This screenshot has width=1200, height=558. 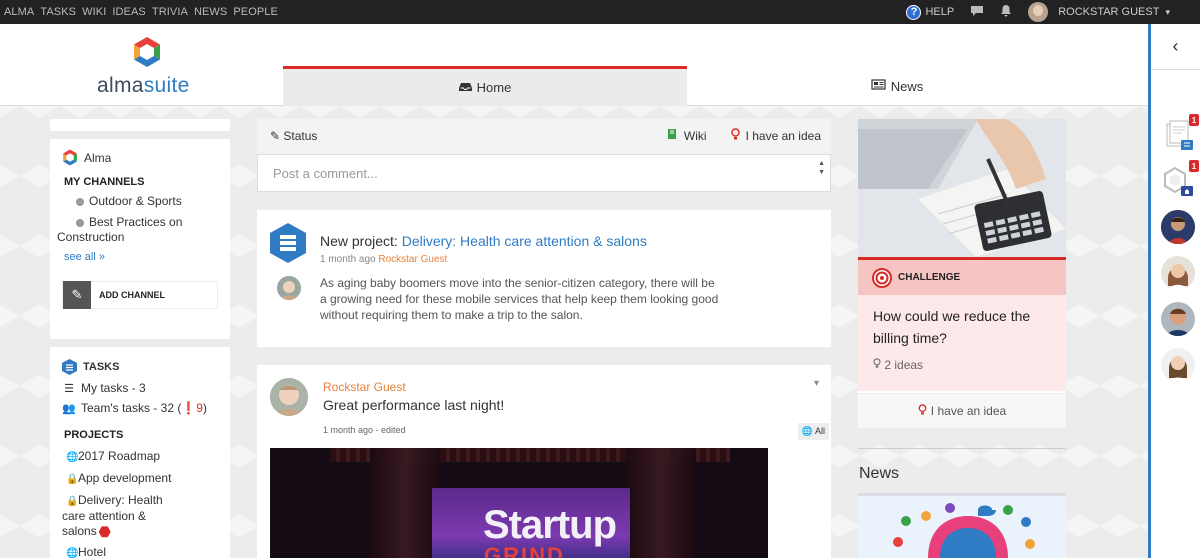 I want to click on tab-home-label: Home, so click(x=494, y=87).